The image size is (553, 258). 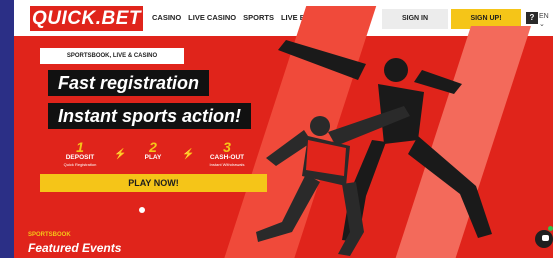 What do you see at coordinates (532, 18) in the screenshot?
I see `help-icon: ?` at bounding box center [532, 18].